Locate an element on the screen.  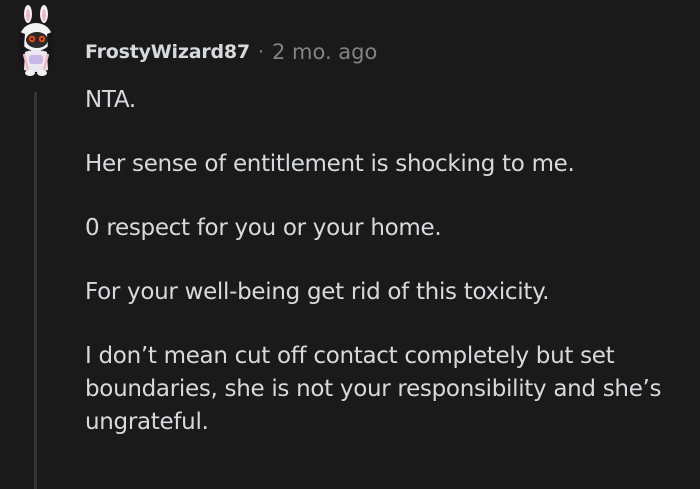
snoo-bunny-avatar-icon is located at coordinates (36, 42).